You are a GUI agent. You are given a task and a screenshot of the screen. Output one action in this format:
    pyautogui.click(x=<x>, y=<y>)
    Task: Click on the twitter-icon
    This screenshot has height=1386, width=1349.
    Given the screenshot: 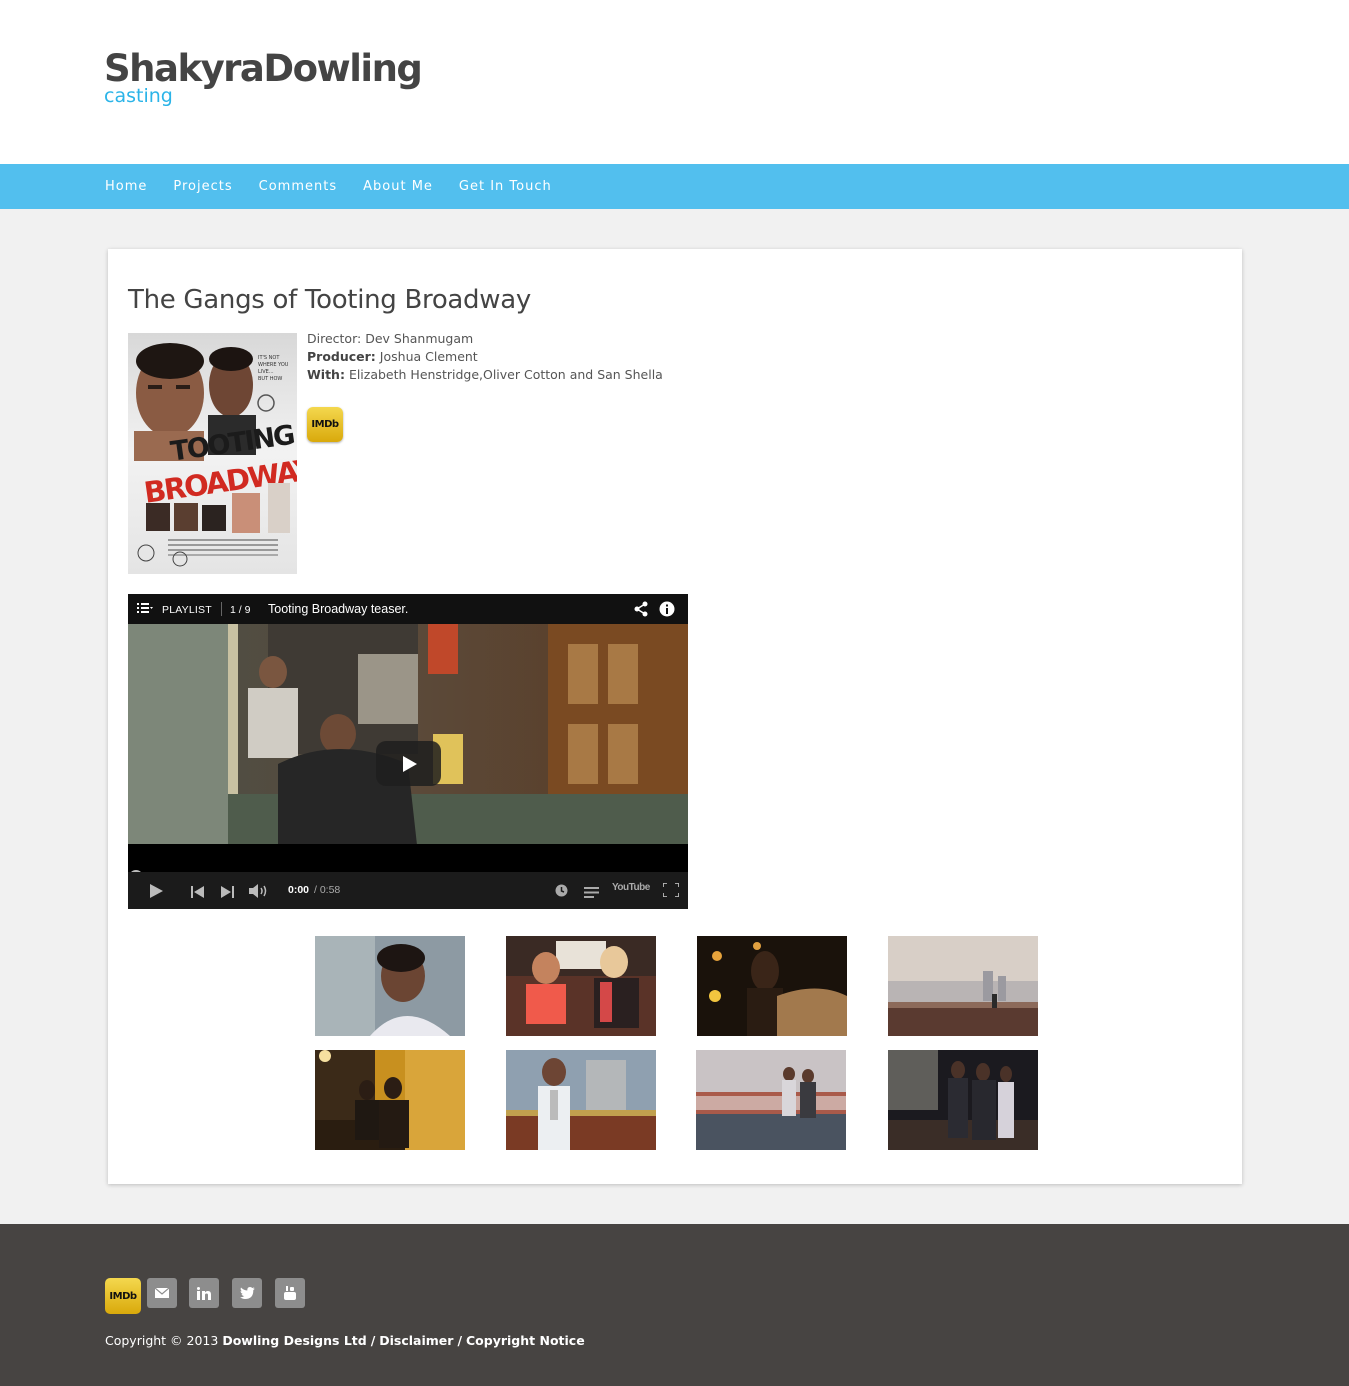 What is the action you would take?
    pyautogui.click(x=247, y=1293)
    